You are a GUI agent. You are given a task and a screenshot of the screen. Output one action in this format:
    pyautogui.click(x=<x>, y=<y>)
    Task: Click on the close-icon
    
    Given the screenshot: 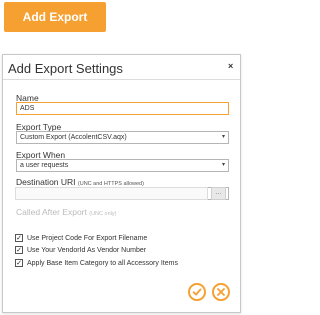 What is the action you would take?
    pyautogui.click(x=221, y=292)
    